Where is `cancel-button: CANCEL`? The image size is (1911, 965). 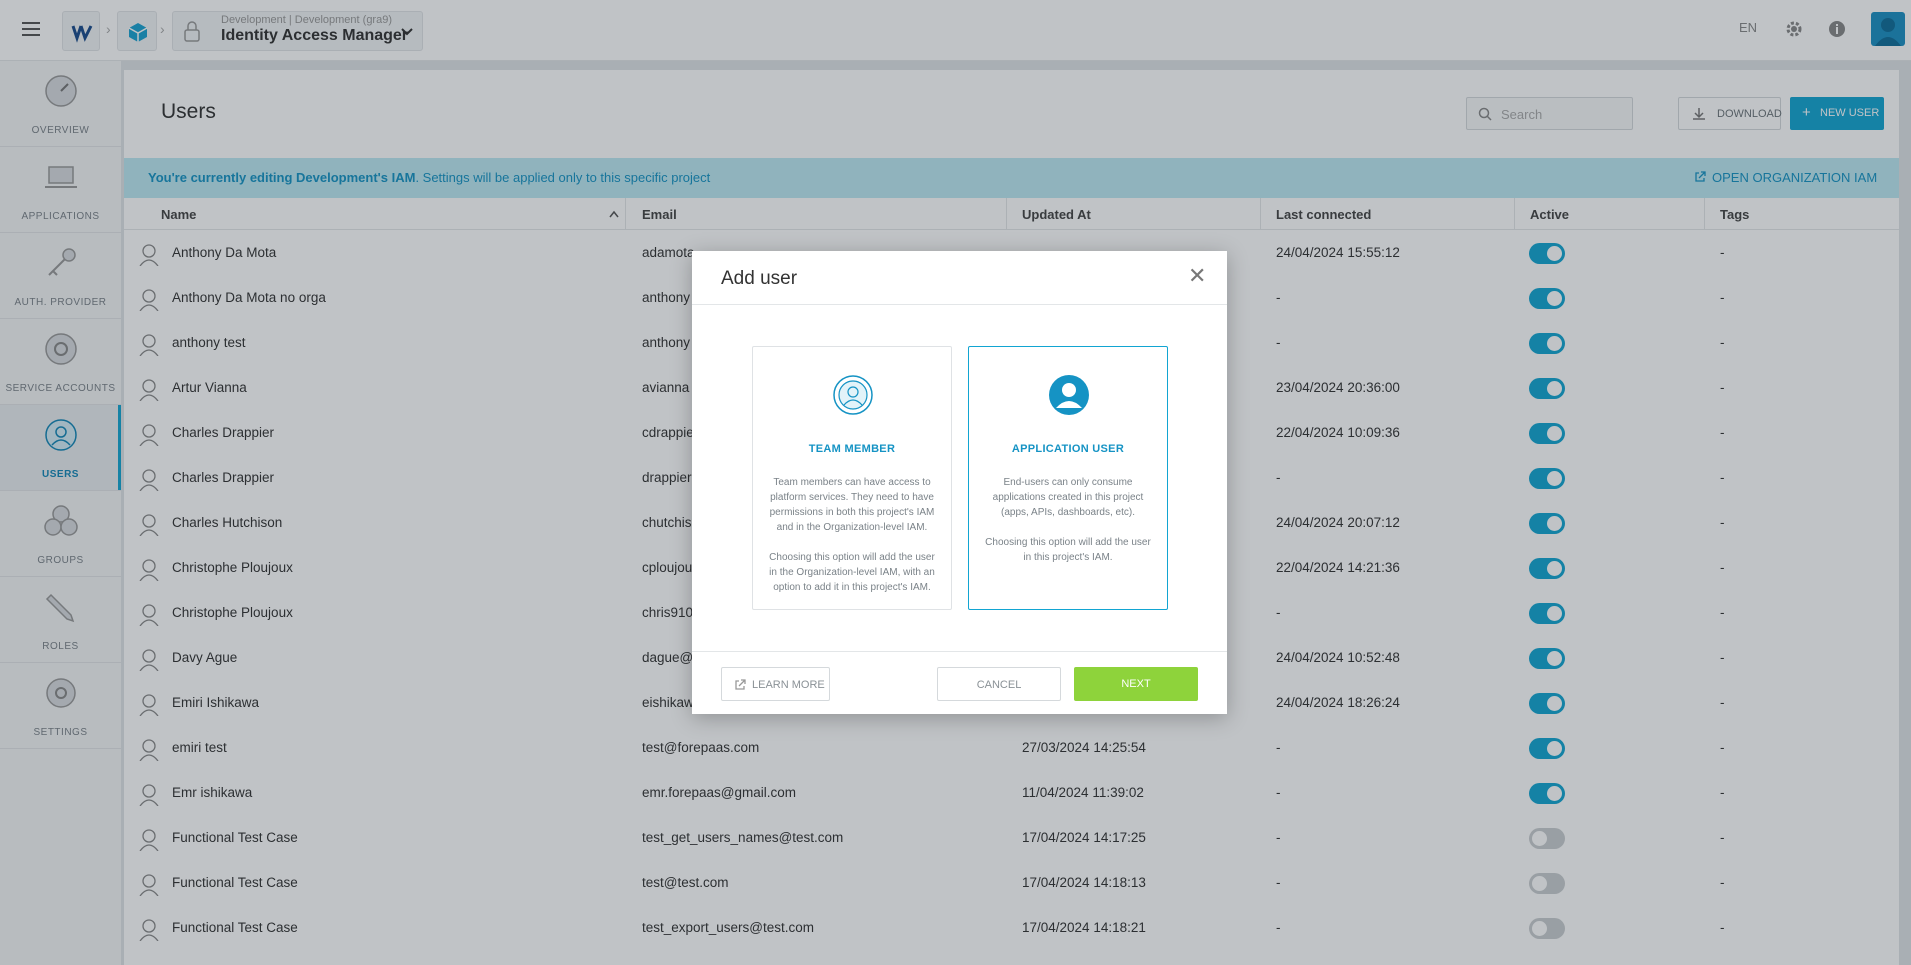
cancel-button: CANCEL is located at coordinates (999, 684).